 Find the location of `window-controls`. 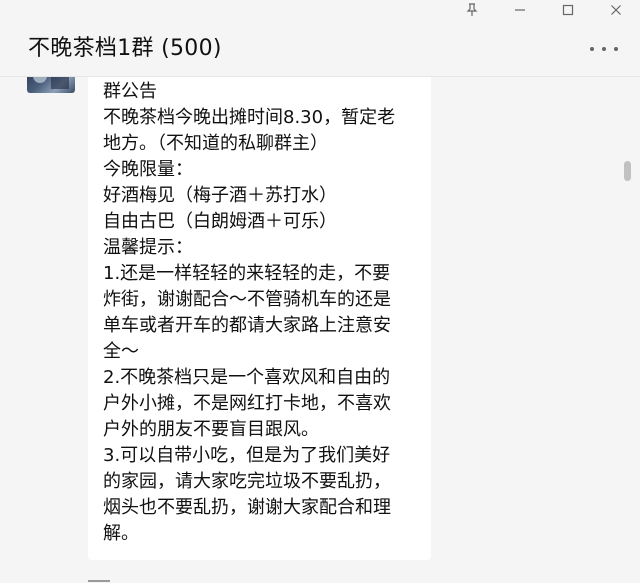

window-controls is located at coordinates (544, 10).